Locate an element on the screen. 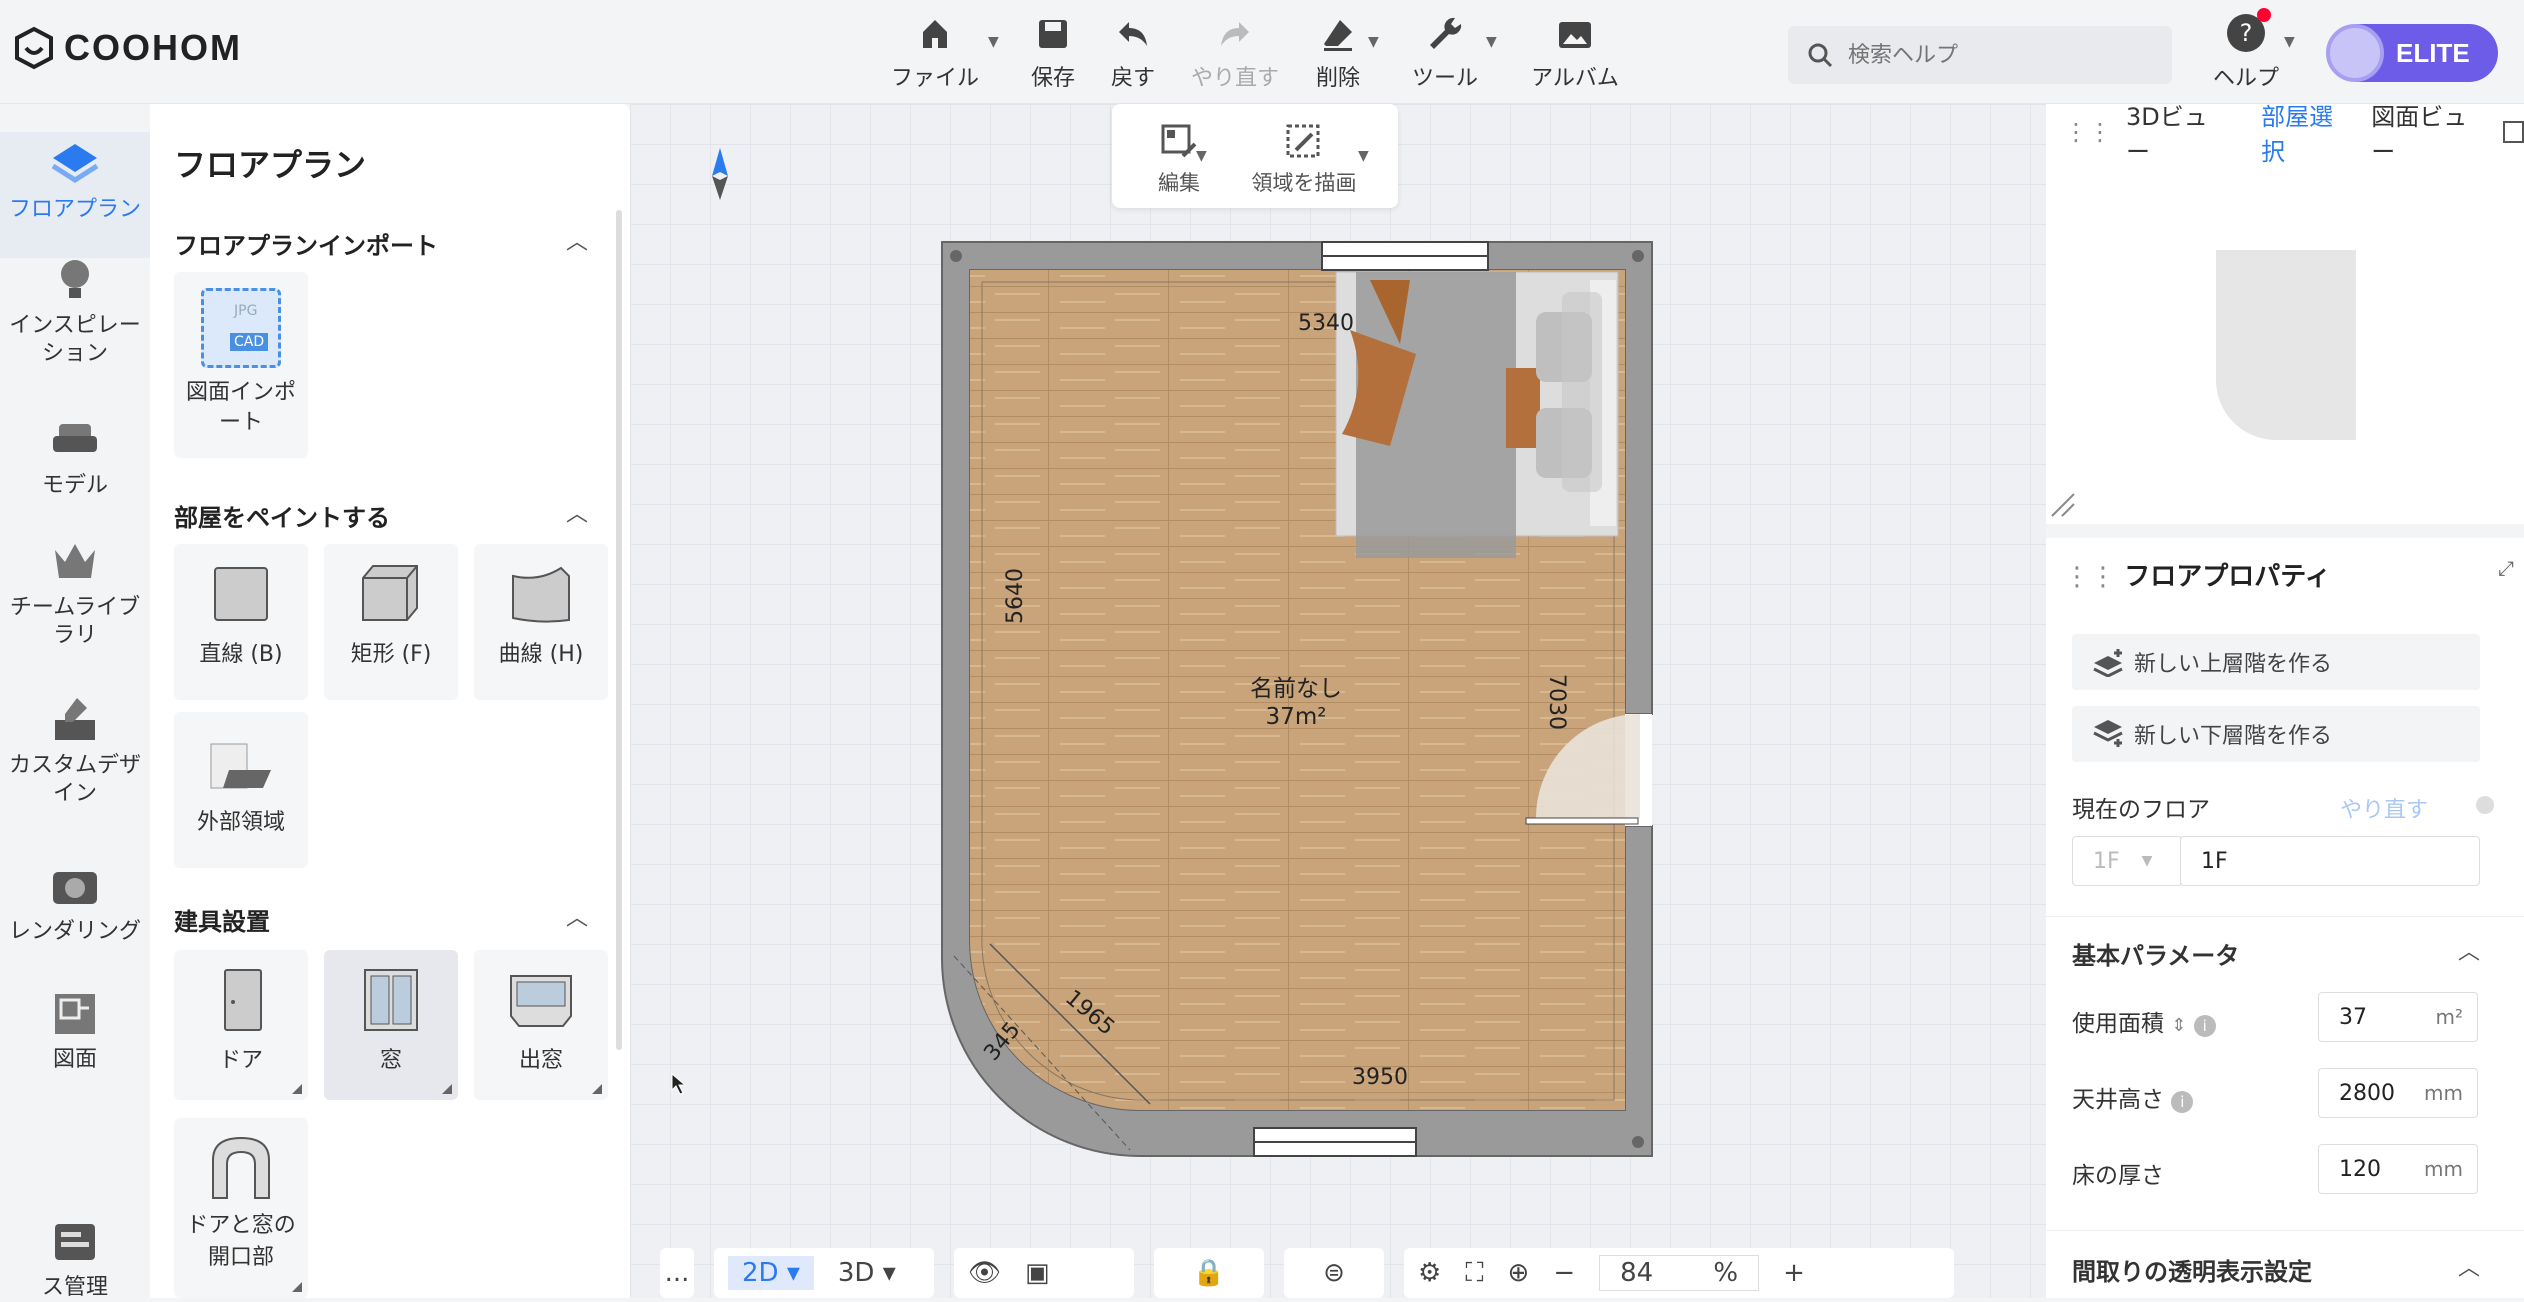 The height and width of the screenshot is (1302, 2524). resize-handle-icon is located at coordinates (2063, 505).